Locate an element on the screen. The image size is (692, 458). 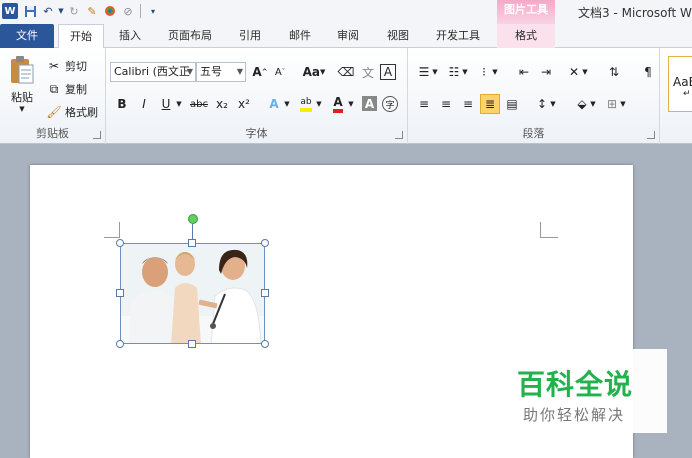
tab-page-layout: 页面布局 is located at coordinates (190, 36).